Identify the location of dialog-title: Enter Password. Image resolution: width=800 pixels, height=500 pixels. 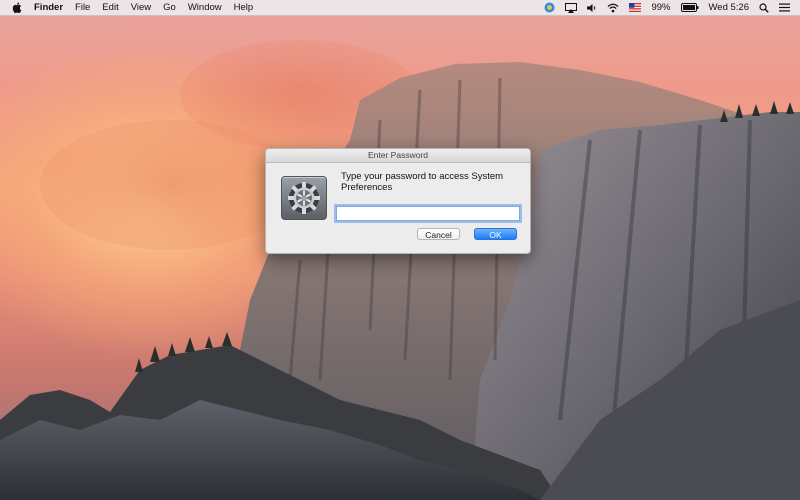
(398, 156).